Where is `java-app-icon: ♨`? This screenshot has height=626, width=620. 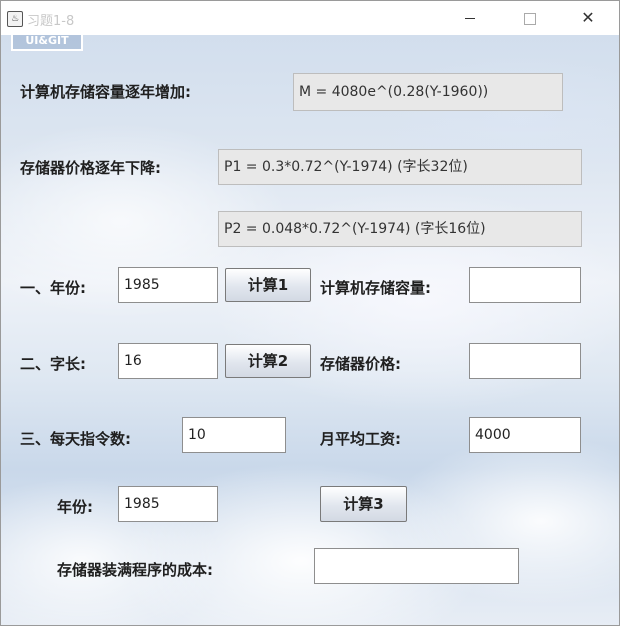
java-app-icon: ♨ is located at coordinates (15, 19).